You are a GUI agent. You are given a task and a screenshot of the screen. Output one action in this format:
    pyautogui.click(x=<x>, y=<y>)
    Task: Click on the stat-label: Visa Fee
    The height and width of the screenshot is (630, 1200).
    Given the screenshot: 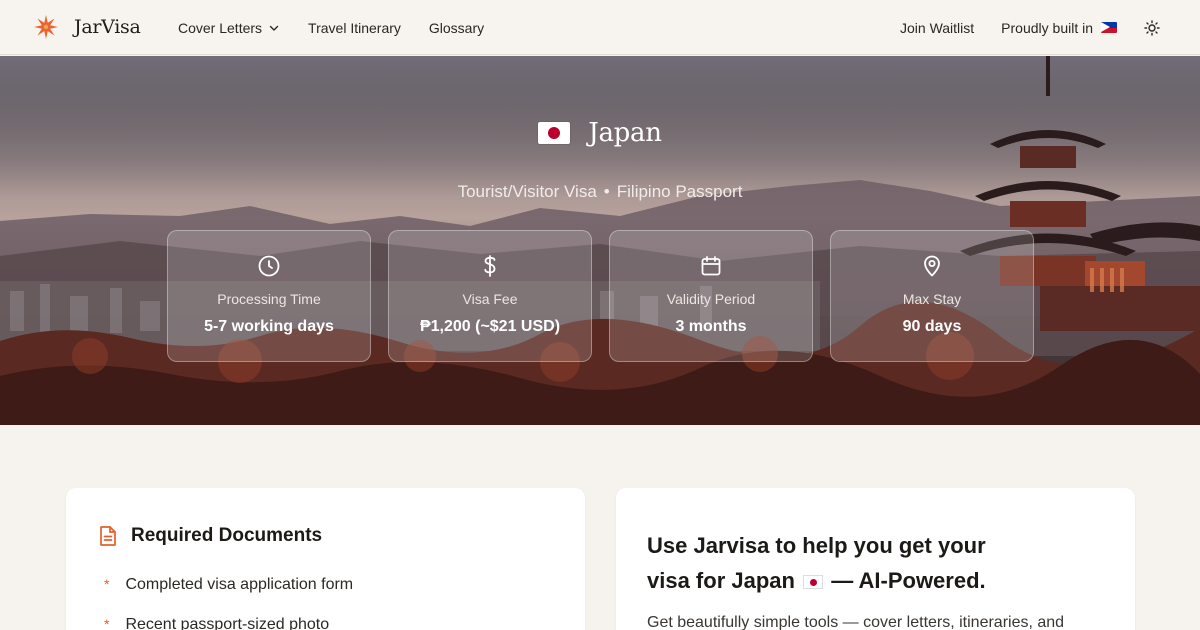 What is the action you would take?
    pyautogui.click(x=490, y=299)
    